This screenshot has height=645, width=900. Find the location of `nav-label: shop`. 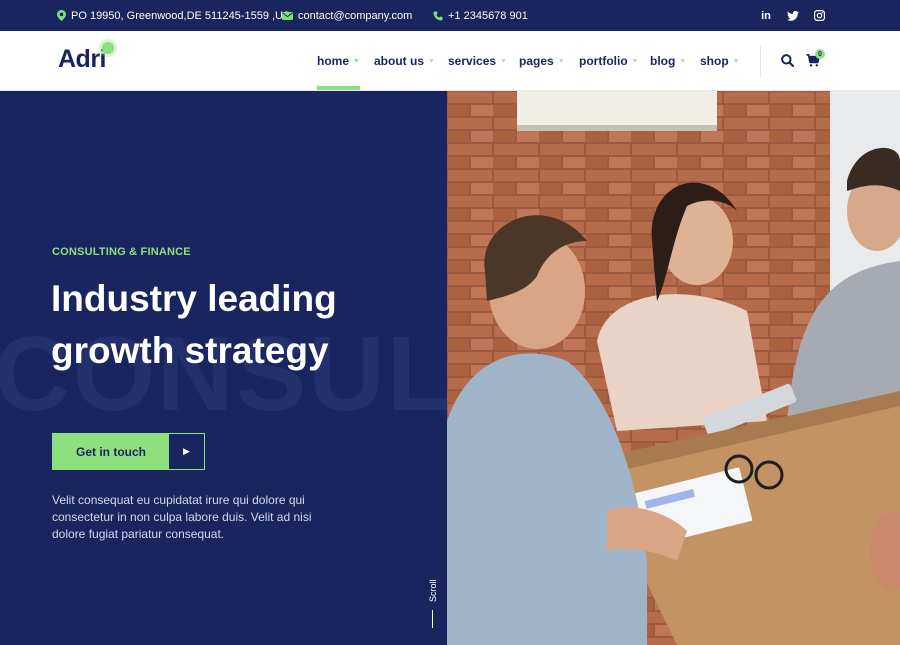

nav-label: shop is located at coordinates (714, 61).